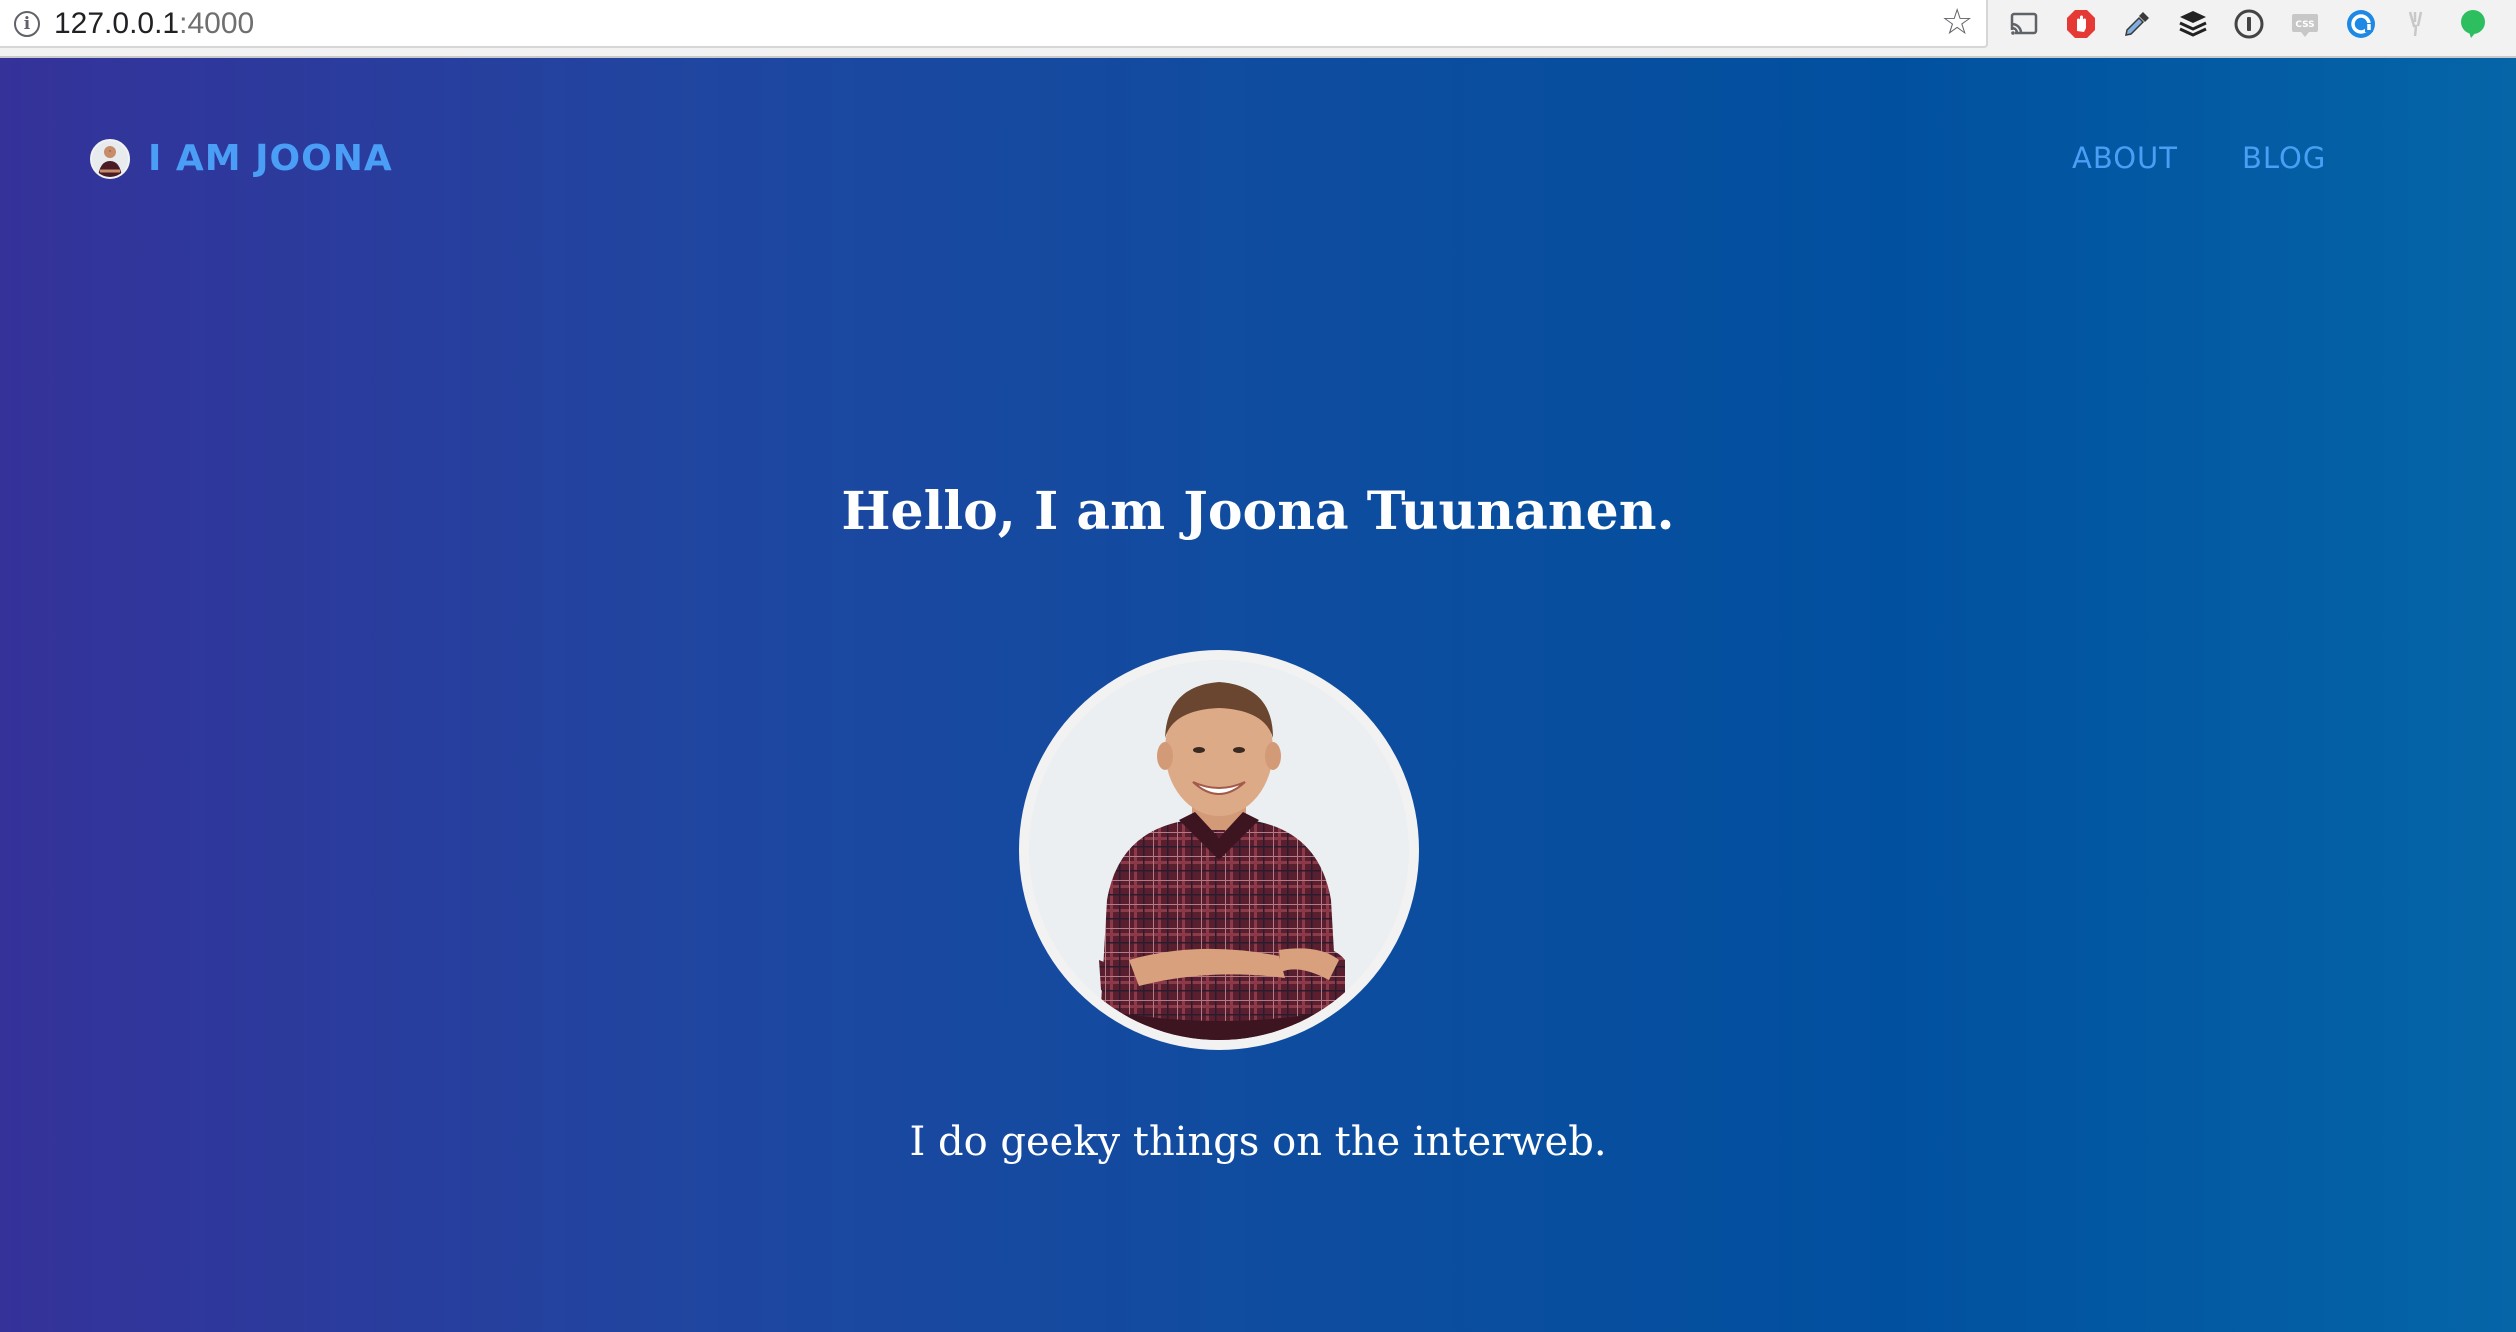  What do you see at coordinates (2193, 24) in the screenshot?
I see `buffer-icon` at bounding box center [2193, 24].